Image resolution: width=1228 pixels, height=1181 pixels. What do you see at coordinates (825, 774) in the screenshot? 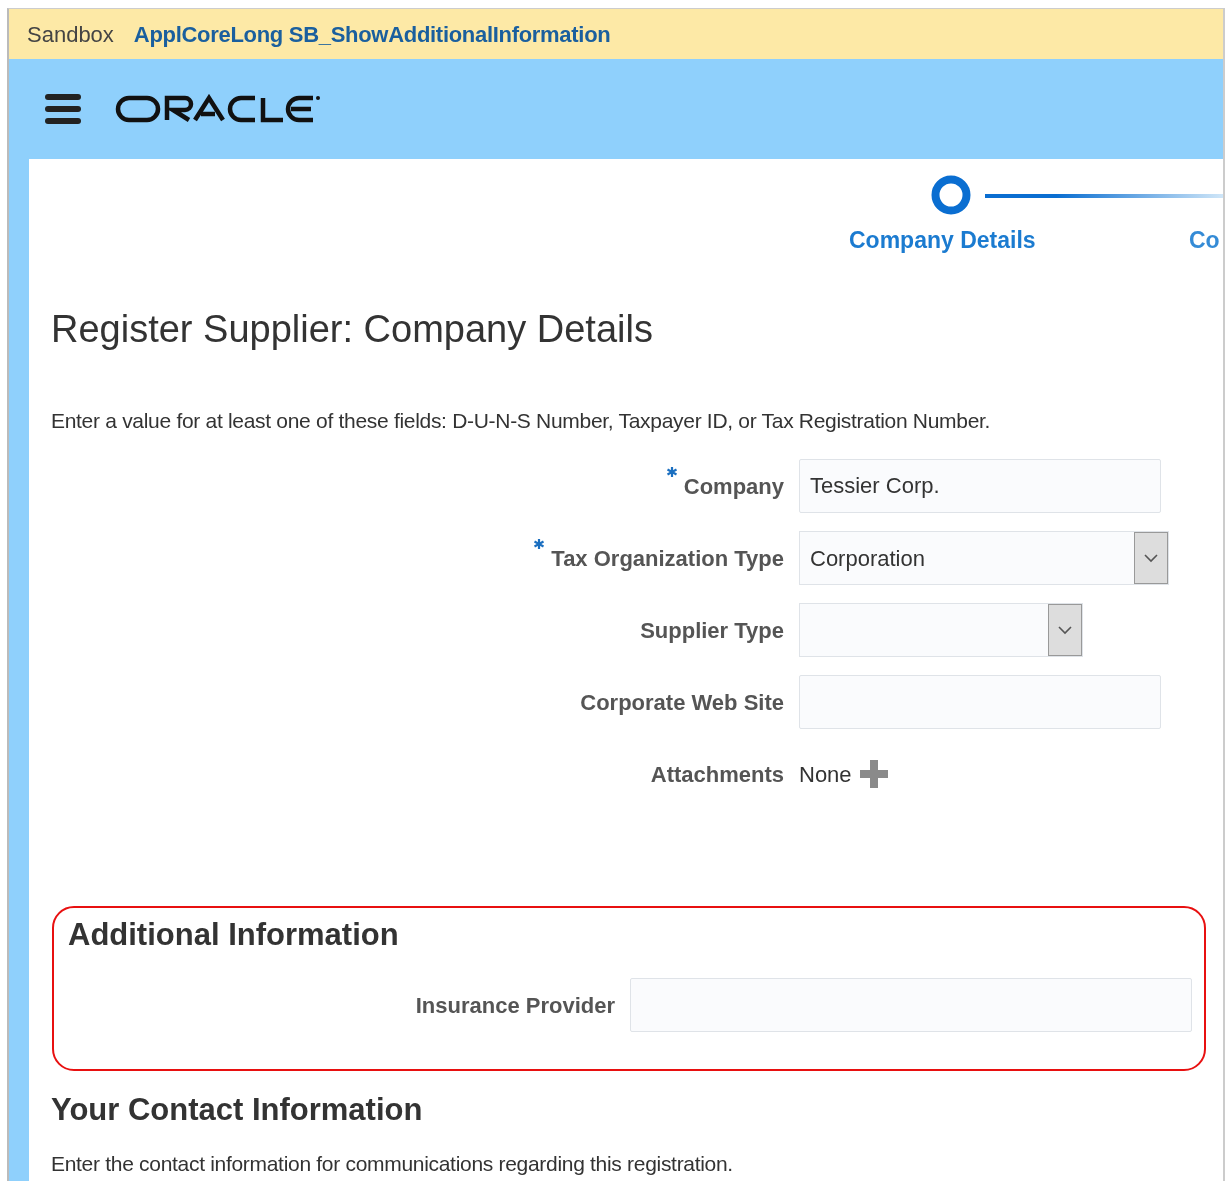
I see `attachments-value: None` at bounding box center [825, 774].